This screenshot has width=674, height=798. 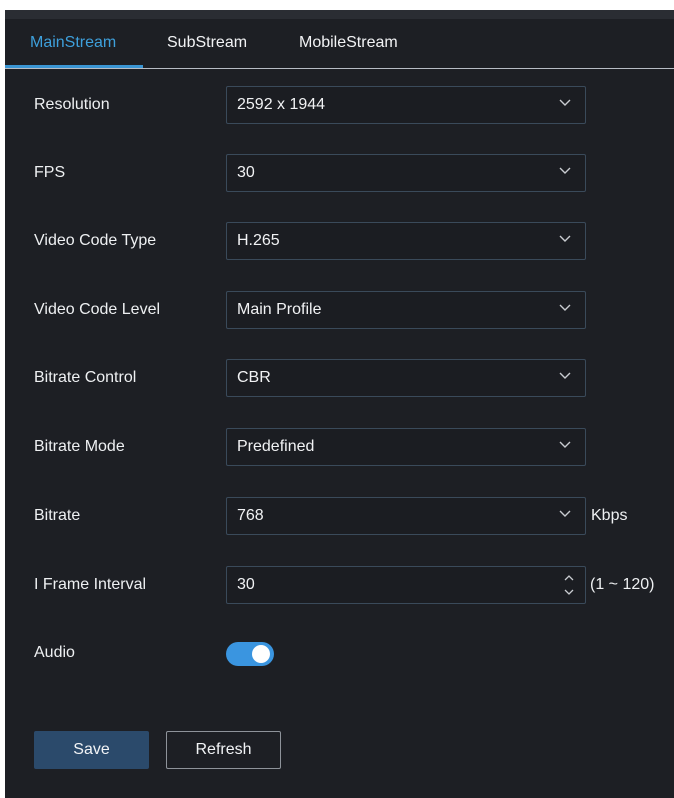 What do you see at coordinates (73, 43) in the screenshot?
I see `tab-mainstream: MainStream` at bounding box center [73, 43].